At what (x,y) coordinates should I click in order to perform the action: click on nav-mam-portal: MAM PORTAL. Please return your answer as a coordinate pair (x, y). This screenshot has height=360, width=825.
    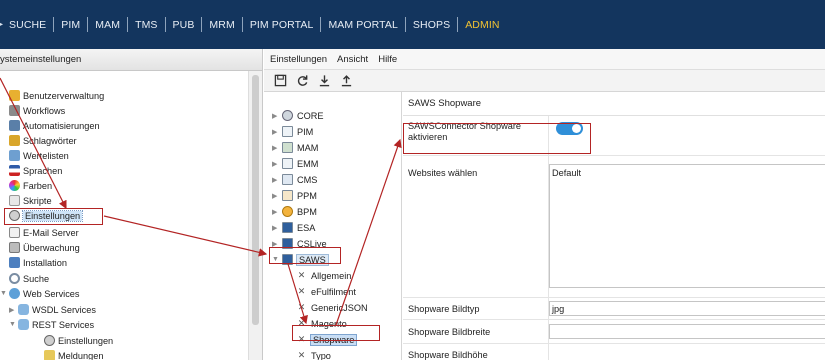
    Looking at the image, I should click on (362, 25).